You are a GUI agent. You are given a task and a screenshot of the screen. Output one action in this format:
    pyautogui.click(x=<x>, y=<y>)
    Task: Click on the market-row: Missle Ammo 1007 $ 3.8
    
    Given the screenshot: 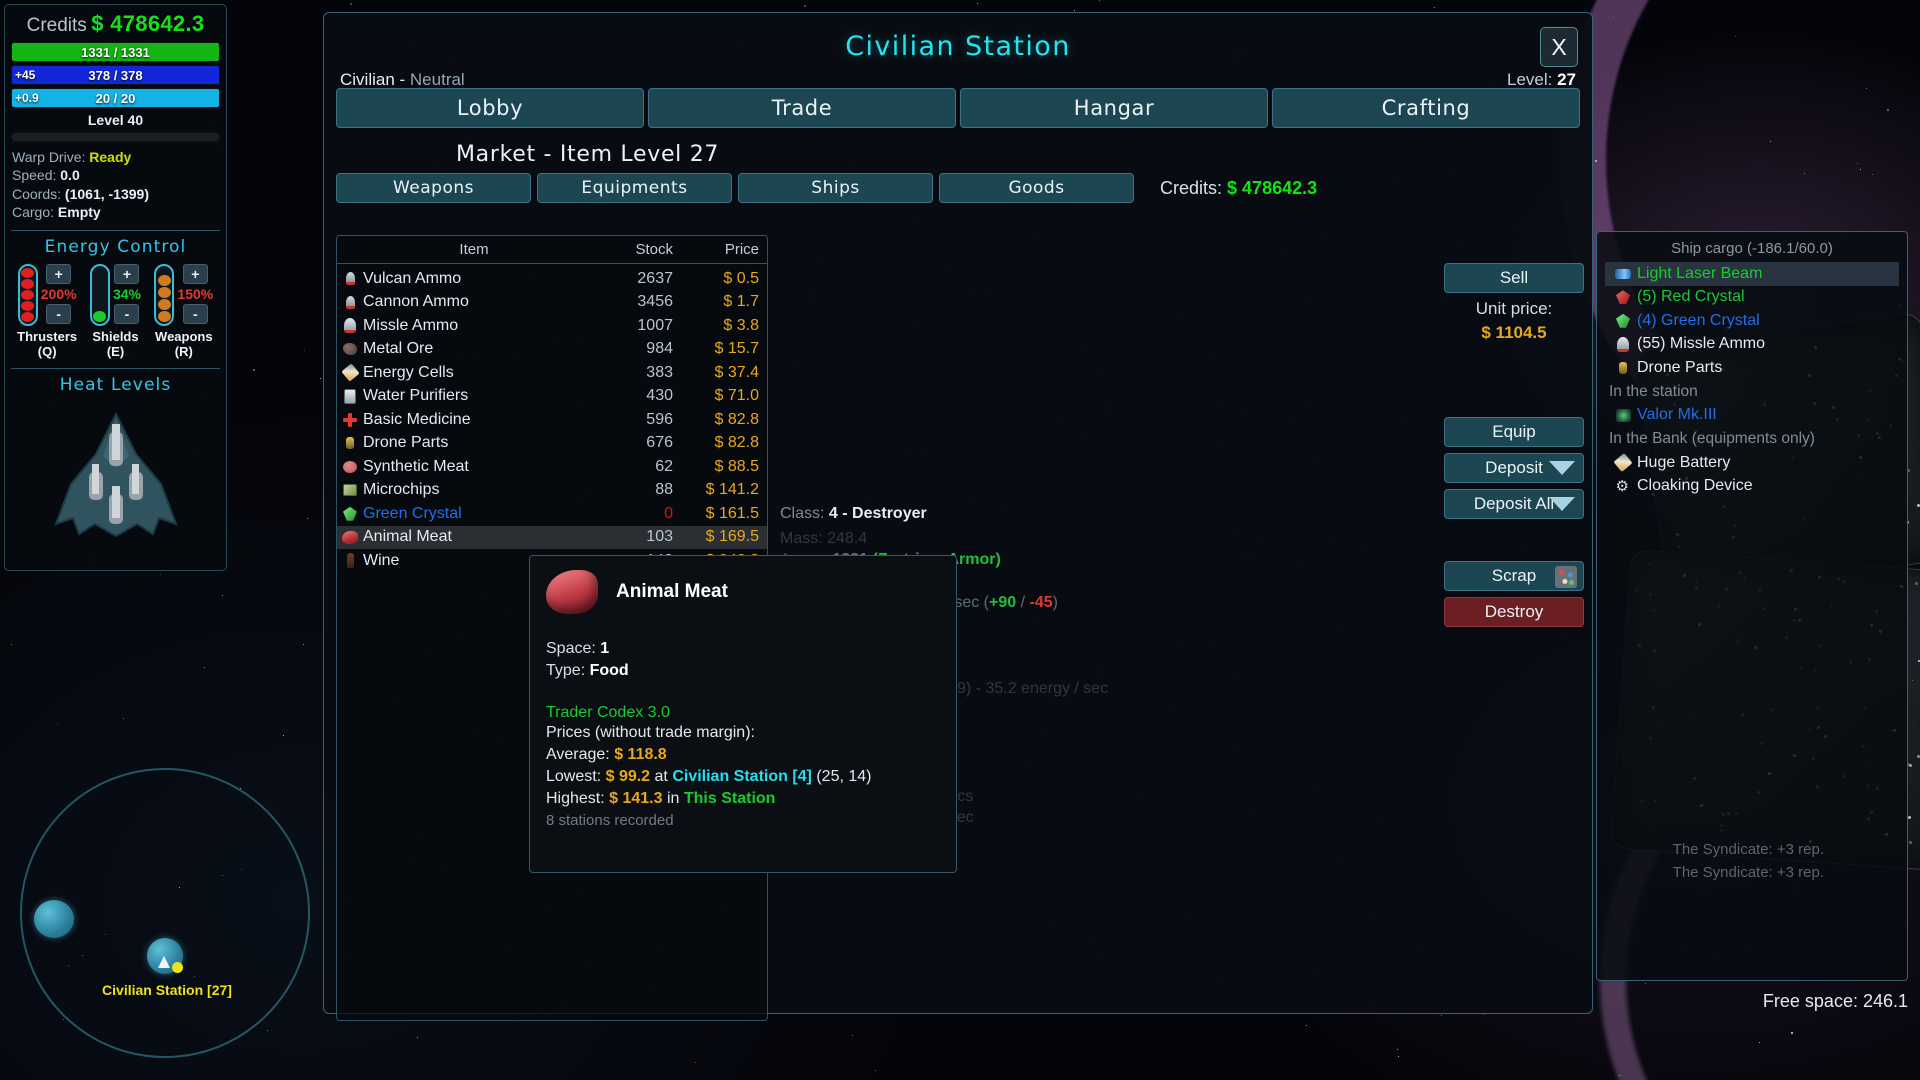 What is the action you would take?
    pyautogui.click(x=552, y=326)
    